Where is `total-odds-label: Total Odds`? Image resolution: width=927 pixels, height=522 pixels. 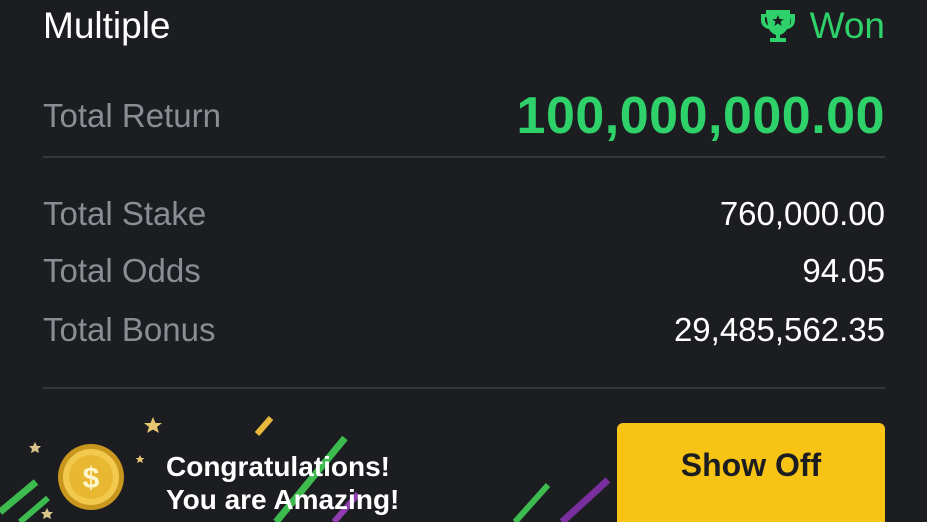
total-odds-label: Total Odds is located at coordinates (122, 270).